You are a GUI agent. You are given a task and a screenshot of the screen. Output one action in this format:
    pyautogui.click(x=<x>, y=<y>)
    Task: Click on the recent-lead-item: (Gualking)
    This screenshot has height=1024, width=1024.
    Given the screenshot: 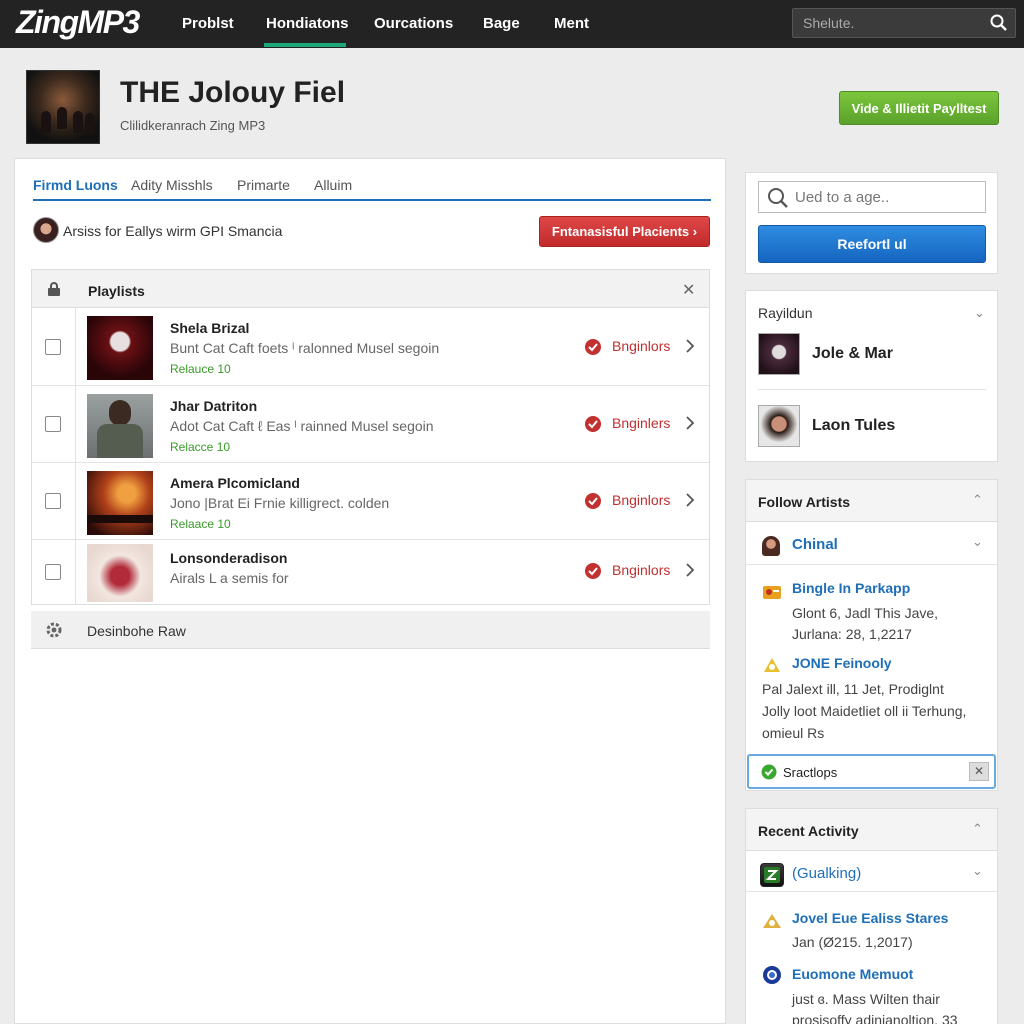 What is the action you would take?
    pyautogui.click(x=868, y=875)
    